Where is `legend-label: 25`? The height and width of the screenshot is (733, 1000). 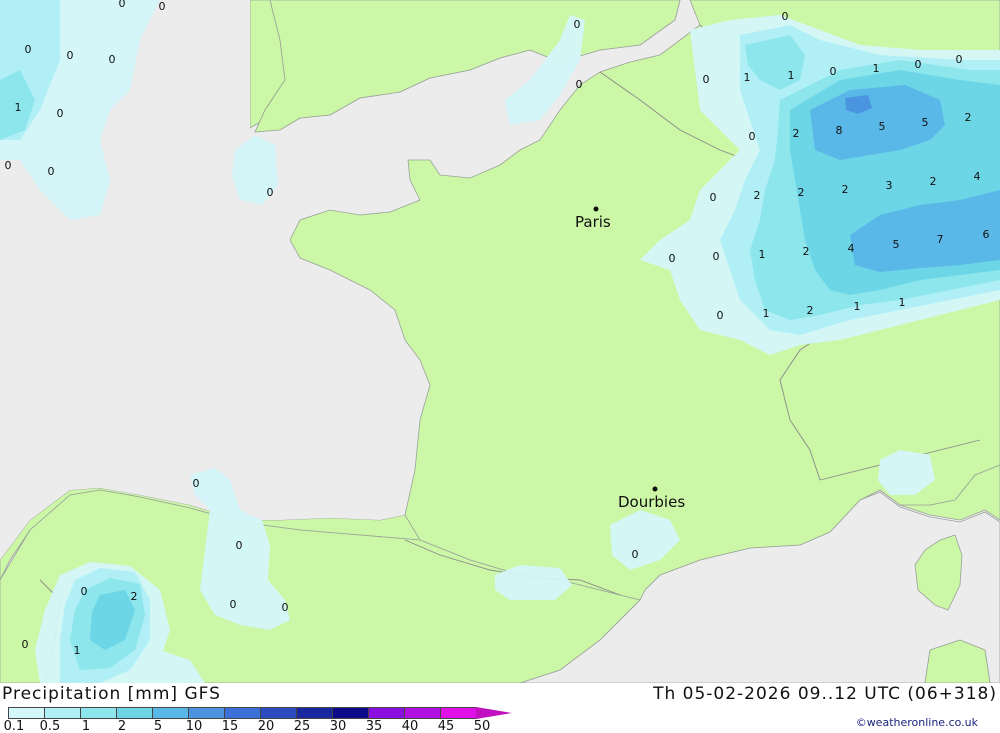
legend-label: 25 is located at coordinates (302, 726).